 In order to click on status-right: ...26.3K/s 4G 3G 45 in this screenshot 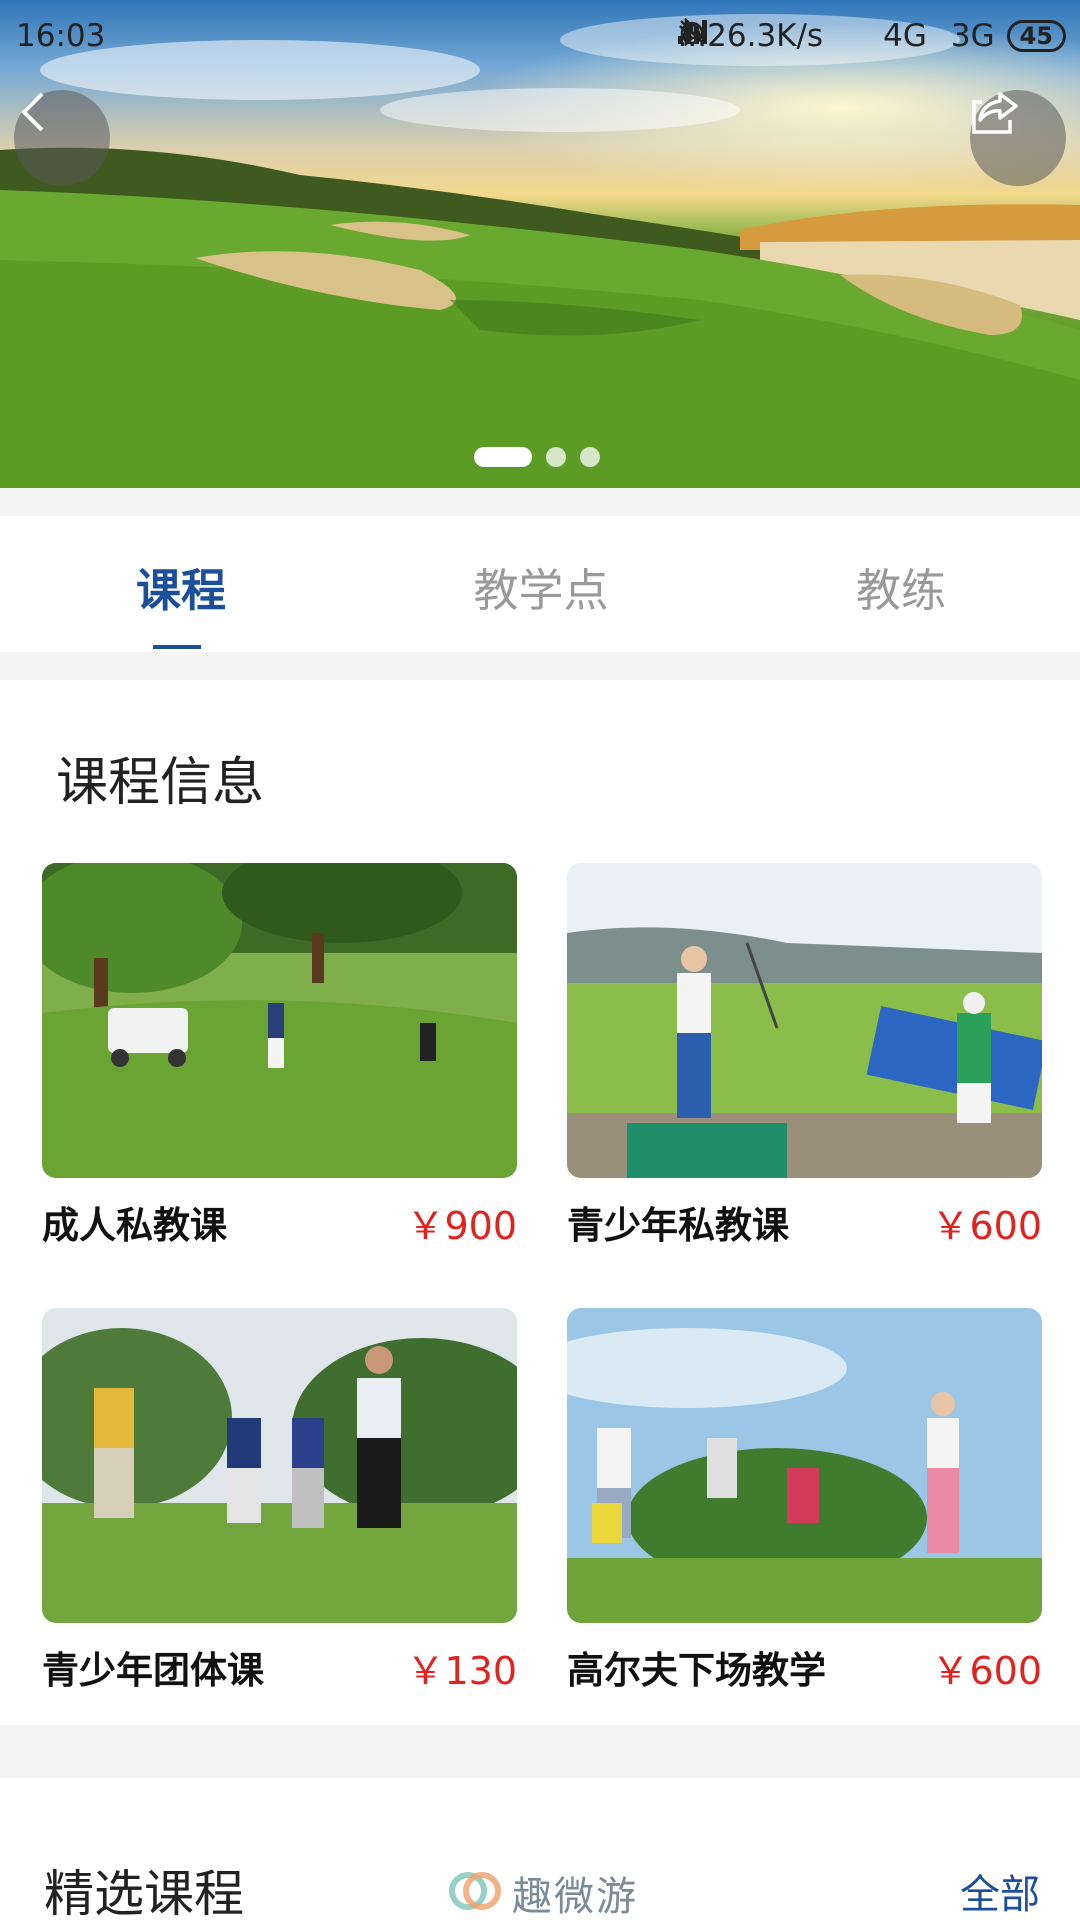, I will do `click(871, 36)`.